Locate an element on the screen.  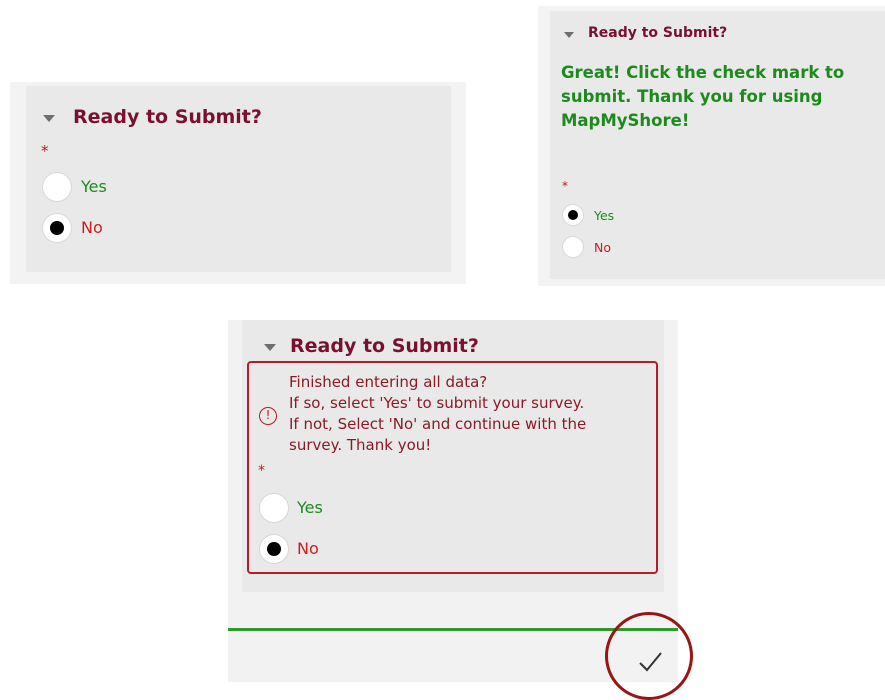
survey-panel-unanswered: Ready to Submit? * Yes No is located at coordinates (238, 183).